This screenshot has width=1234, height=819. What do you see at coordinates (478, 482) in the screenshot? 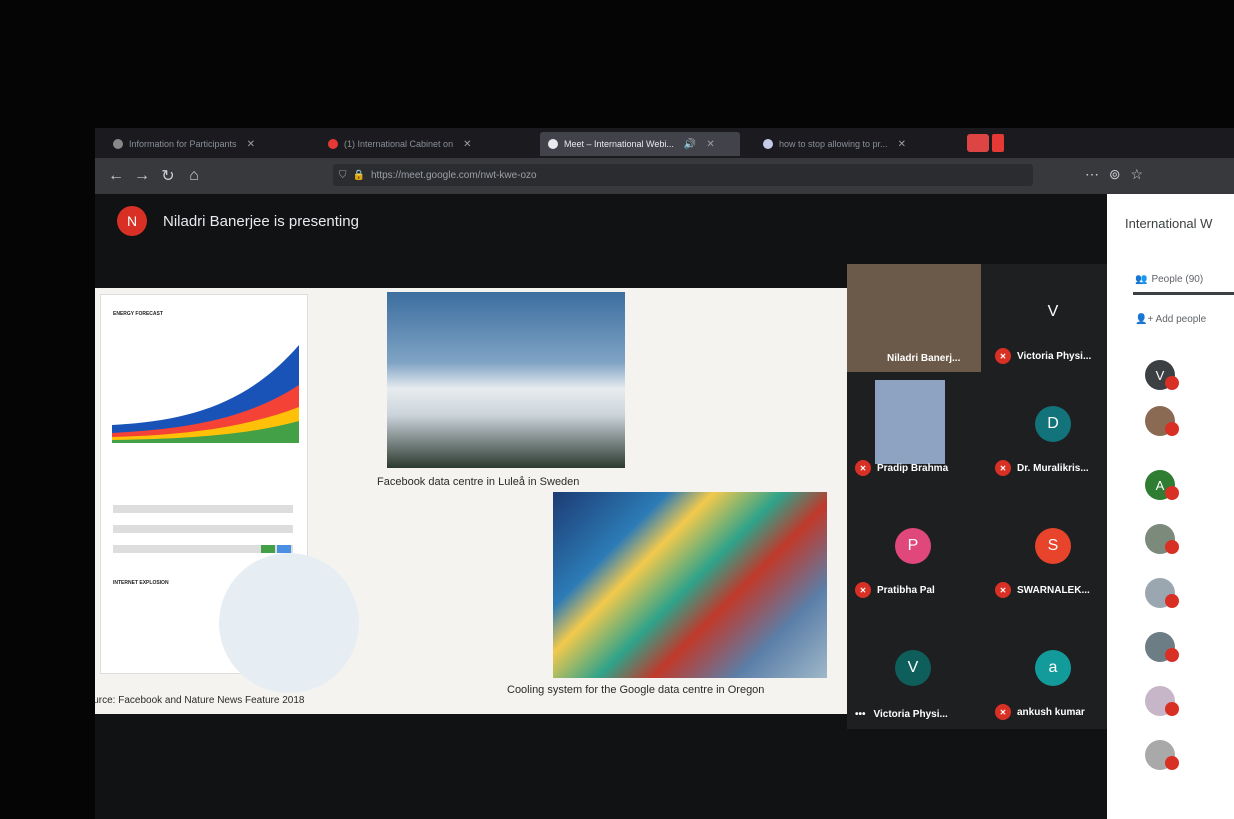
I see `caption-top: Facebook data centre in Luleå in Sweden` at bounding box center [478, 482].